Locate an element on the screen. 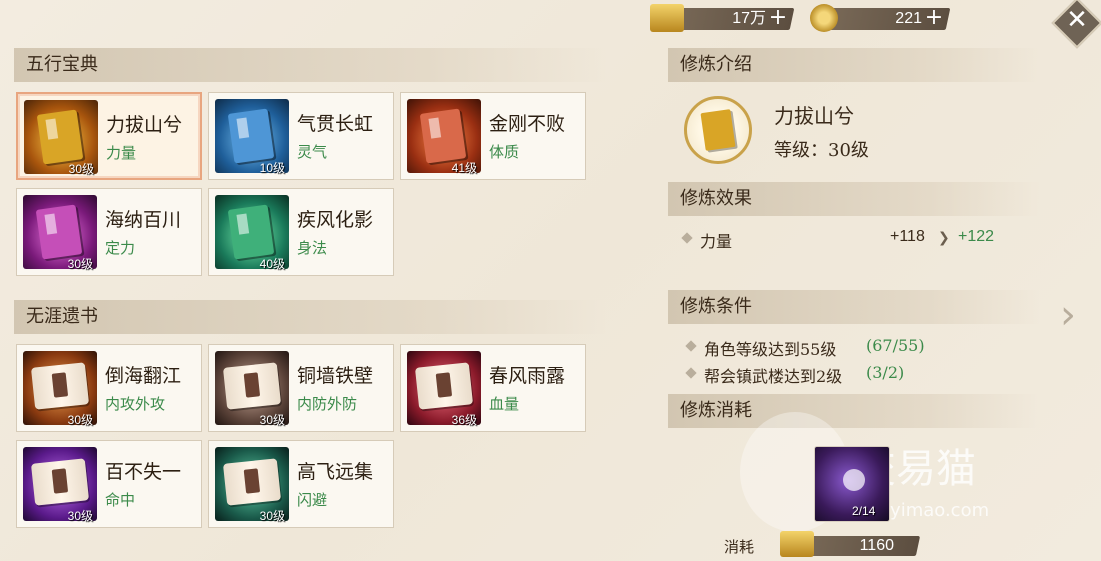 This screenshot has height=561, width=1101. cost-label: 消耗 is located at coordinates (739, 547).